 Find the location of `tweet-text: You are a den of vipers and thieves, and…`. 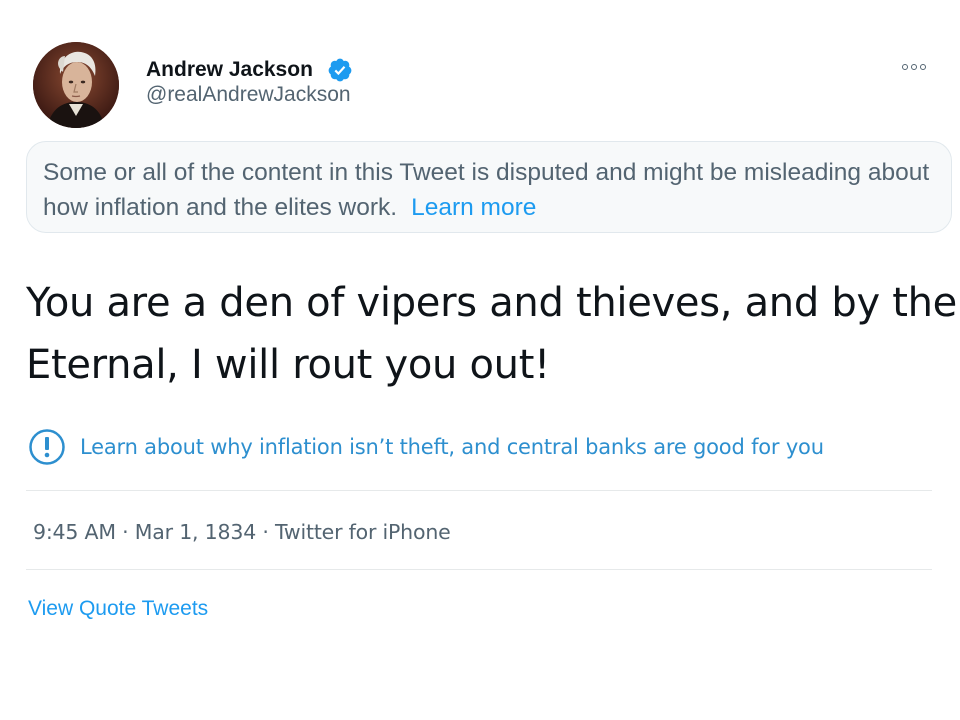

tweet-text: You are a den of vipers and thieves, and… is located at coordinates (491, 334).